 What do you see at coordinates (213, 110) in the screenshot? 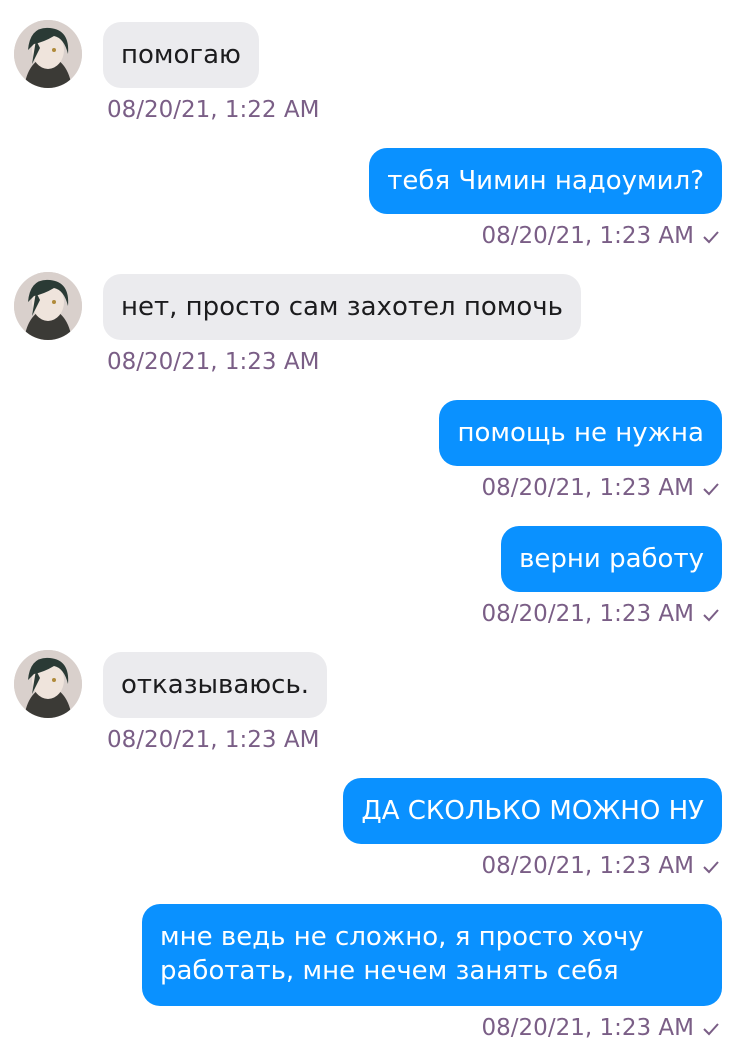
I see `message-timestamp: 08/20/21, 1:22 AM` at bounding box center [213, 110].